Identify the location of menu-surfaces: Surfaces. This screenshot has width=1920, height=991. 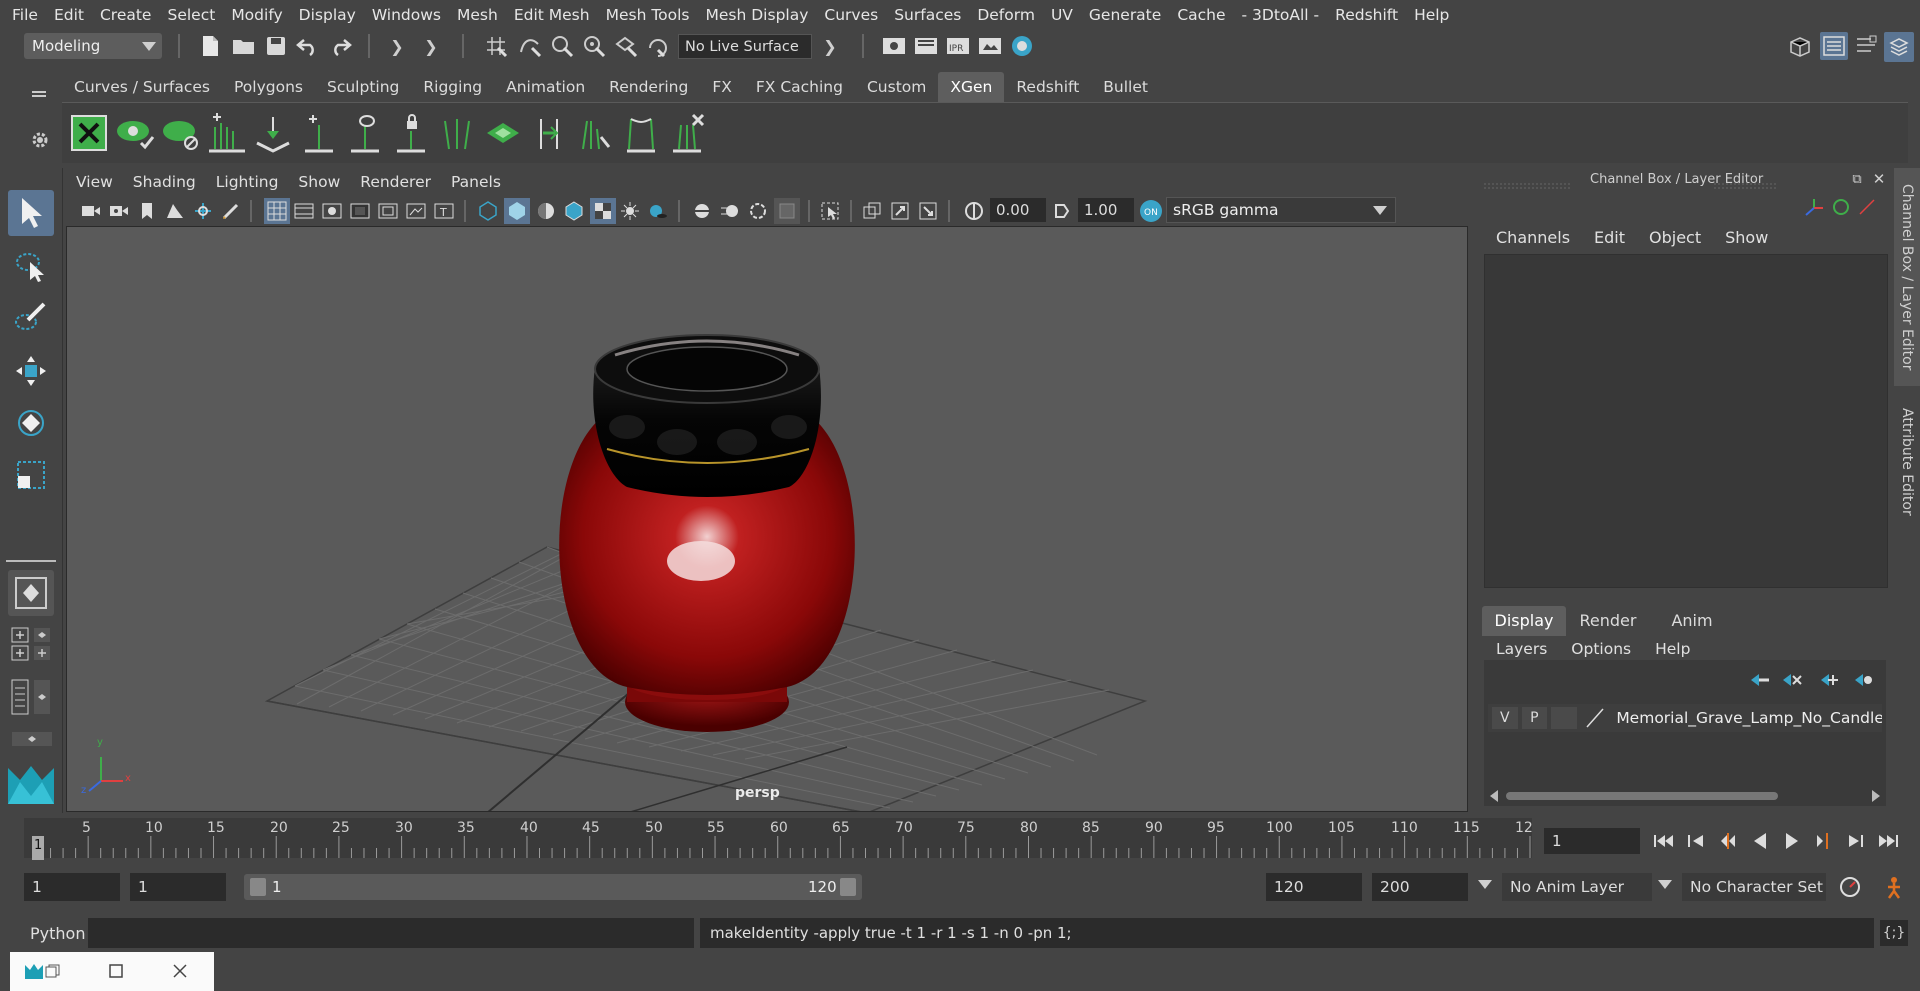
(927, 15).